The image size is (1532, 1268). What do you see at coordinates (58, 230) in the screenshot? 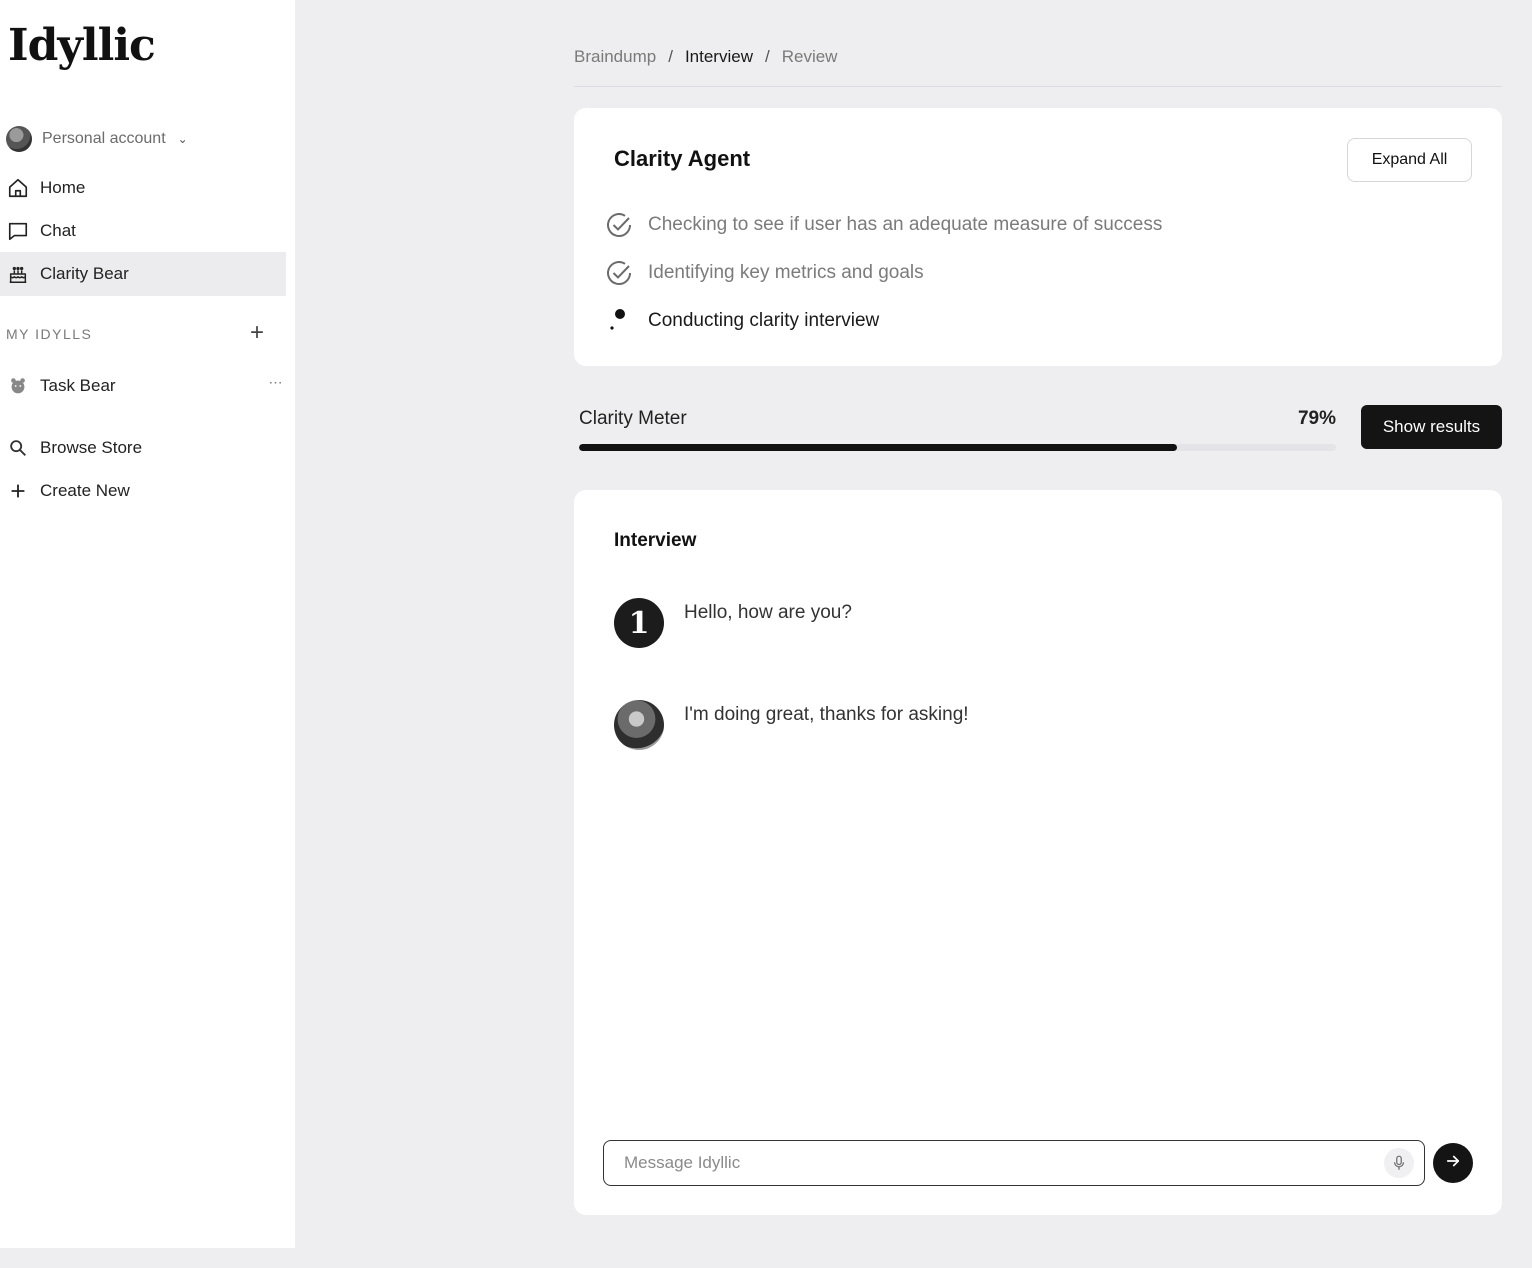
I see `nav-chat-label: Chat` at bounding box center [58, 230].